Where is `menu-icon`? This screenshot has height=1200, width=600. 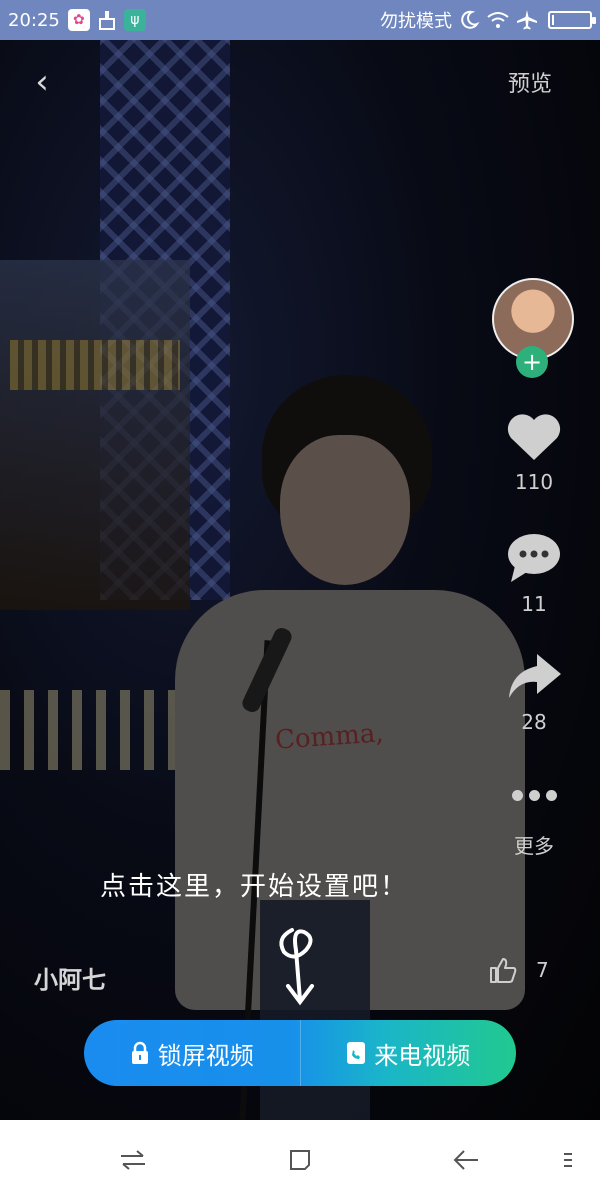
menu-icon is located at coordinates (568, 1160).